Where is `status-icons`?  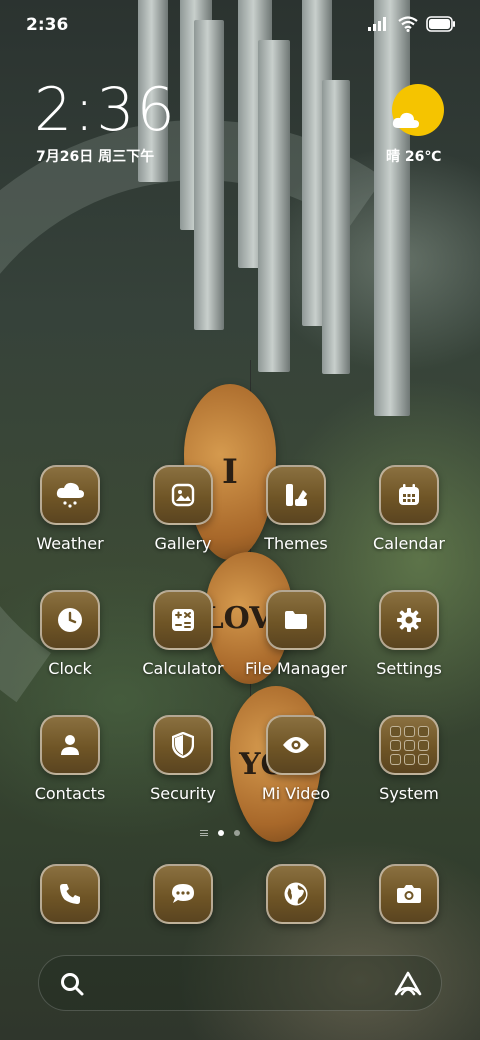
status-icons is located at coordinates (412, 24).